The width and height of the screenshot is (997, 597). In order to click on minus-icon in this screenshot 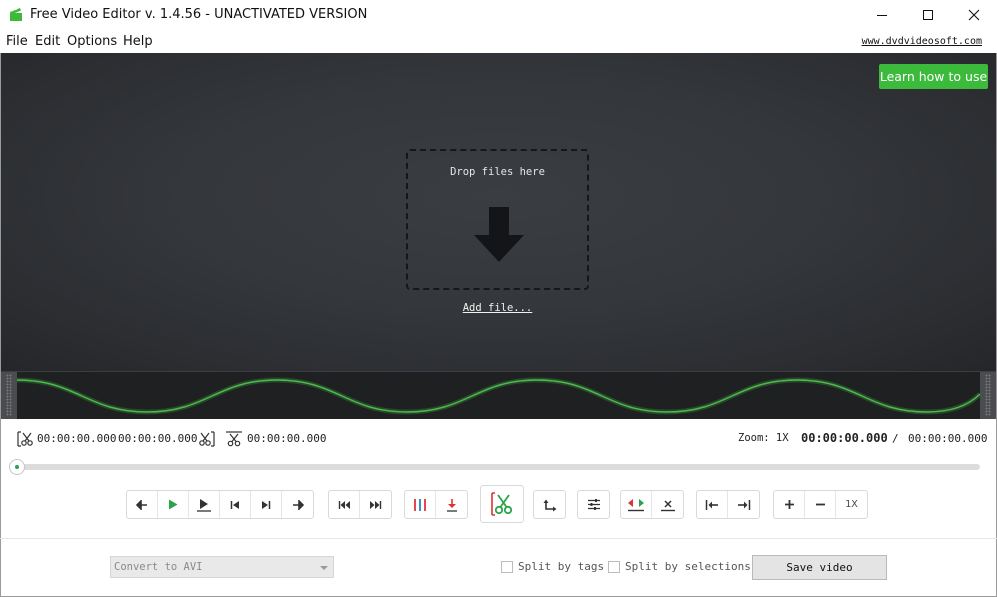, I will do `click(820, 504)`.